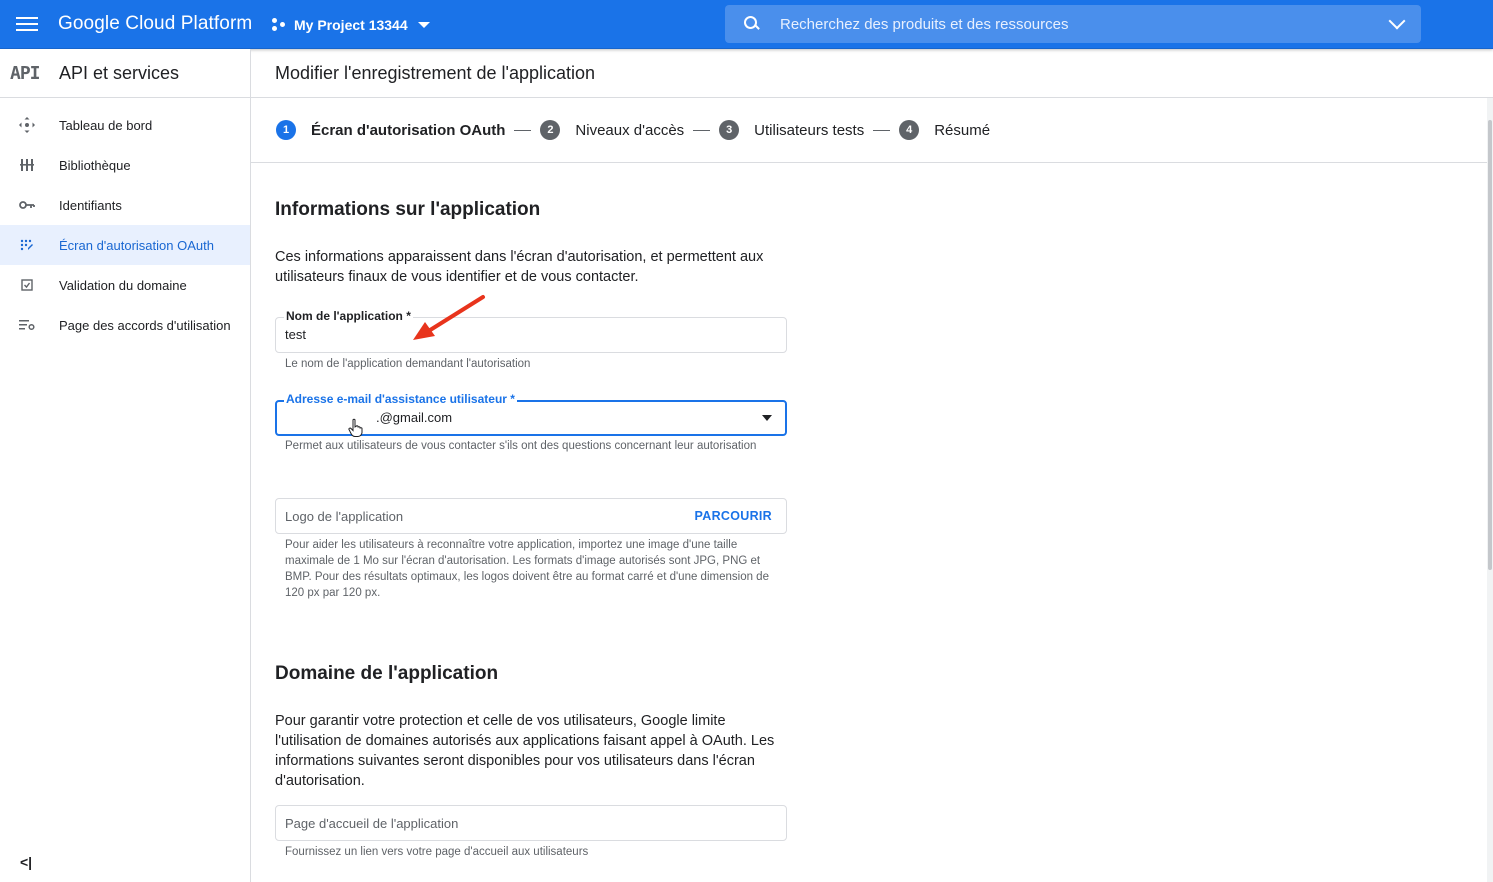 Image resolution: width=1493 pixels, height=882 pixels. What do you see at coordinates (27, 285) in the screenshot?
I see `checkbox-icon` at bounding box center [27, 285].